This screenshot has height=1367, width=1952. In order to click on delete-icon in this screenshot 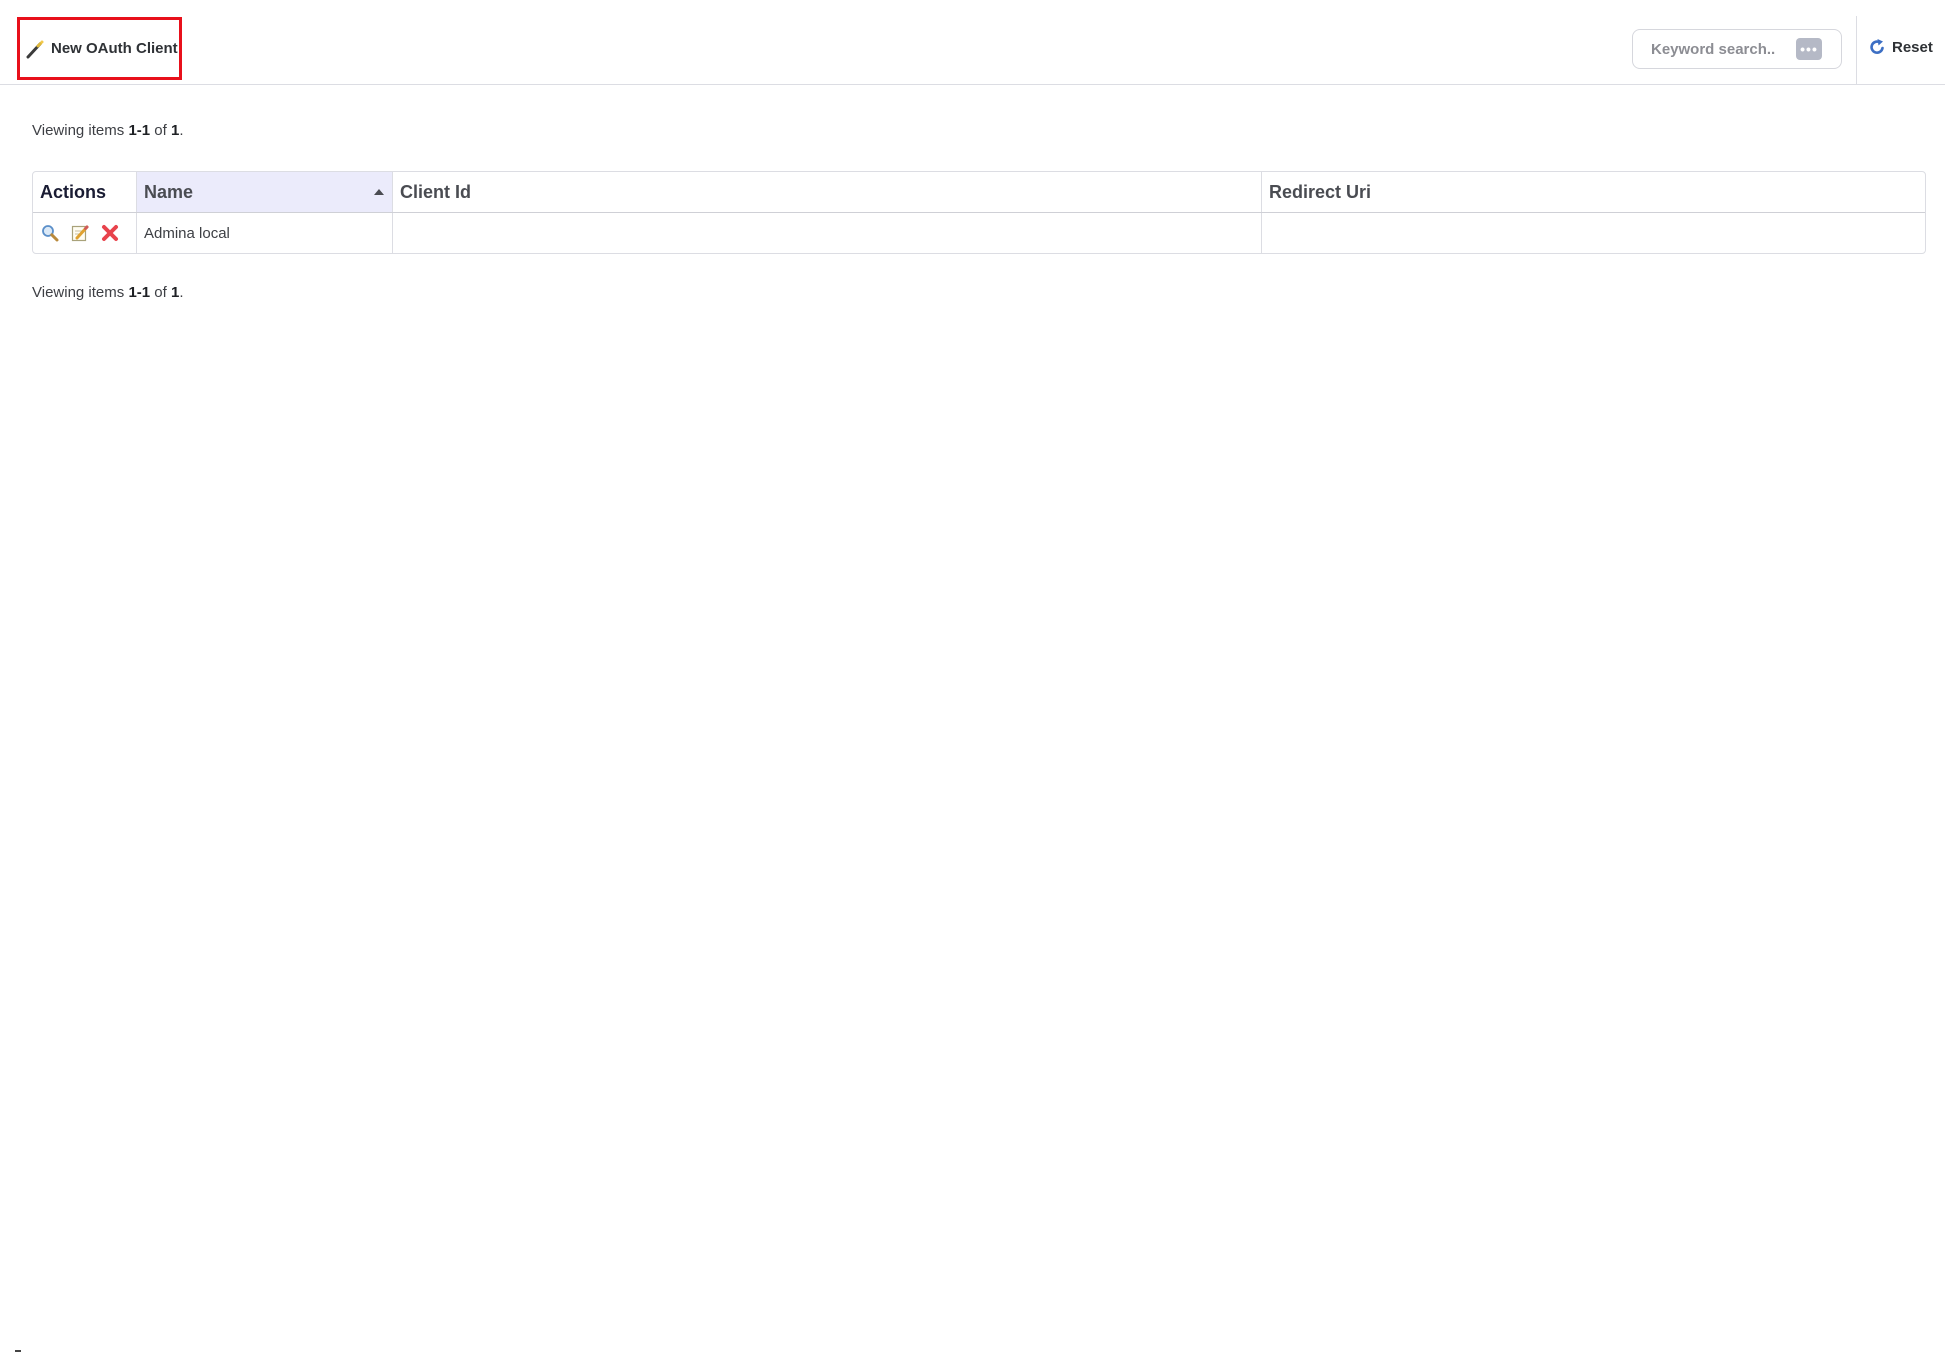, I will do `click(110, 233)`.